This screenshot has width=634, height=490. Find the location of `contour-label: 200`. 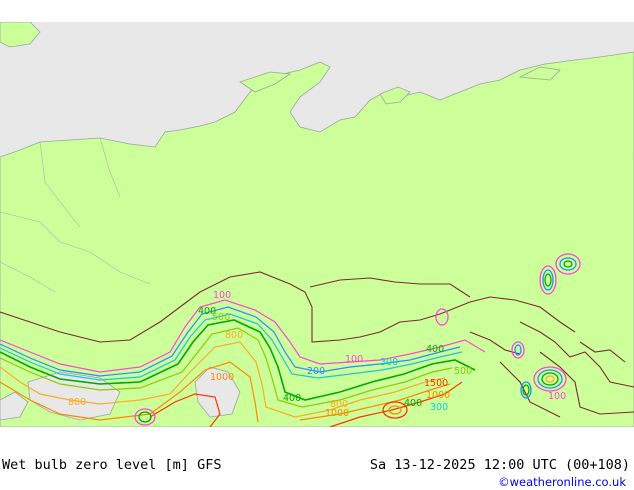

contour-label: 200 is located at coordinates (316, 371).